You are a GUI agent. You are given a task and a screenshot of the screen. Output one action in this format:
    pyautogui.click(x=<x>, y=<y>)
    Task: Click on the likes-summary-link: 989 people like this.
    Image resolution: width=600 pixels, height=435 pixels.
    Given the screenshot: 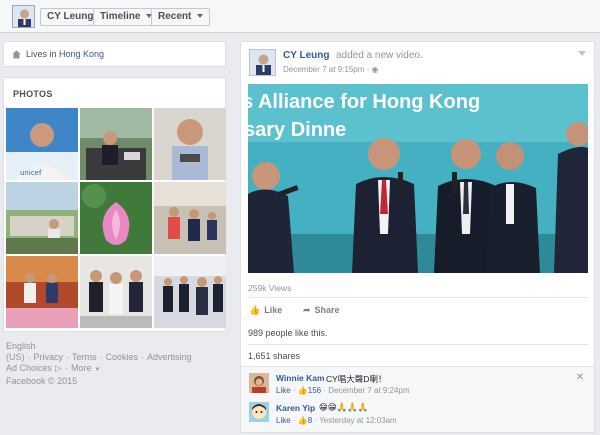 What is the action you would take?
    pyautogui.click(x=288, y=333)
    